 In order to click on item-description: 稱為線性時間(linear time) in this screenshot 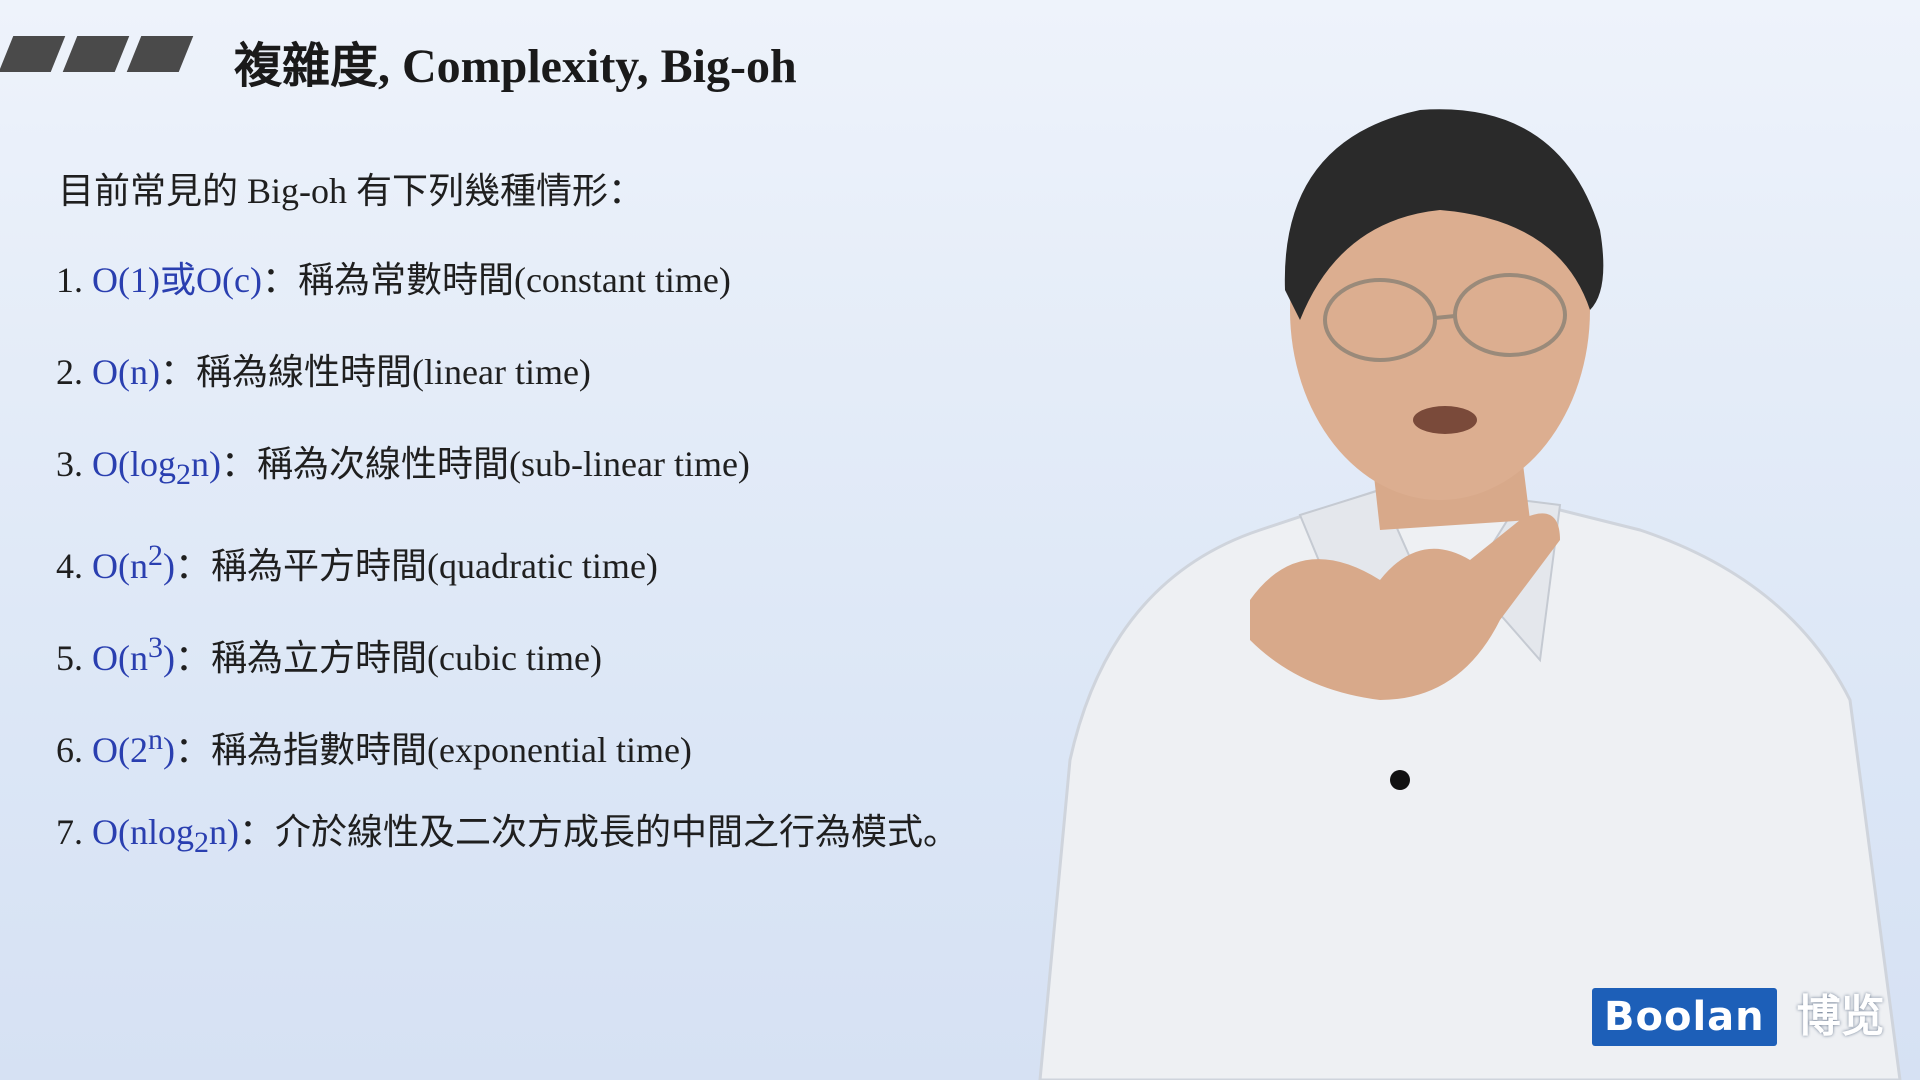, I will do `click(393, 372)`.